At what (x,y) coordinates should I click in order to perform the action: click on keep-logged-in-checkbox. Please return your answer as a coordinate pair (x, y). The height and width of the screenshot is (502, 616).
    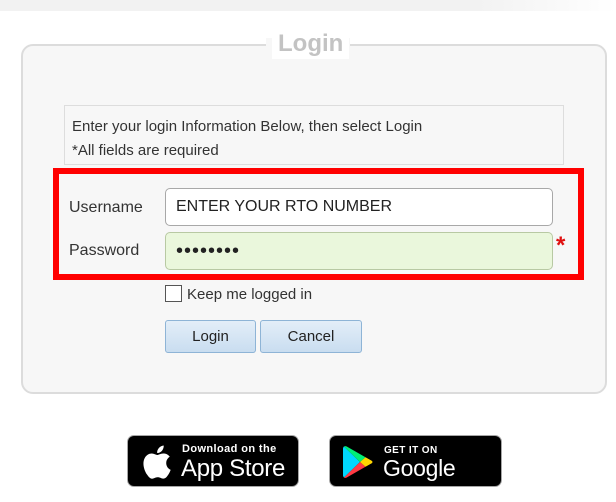
    Looking at the image, I should click on (173, 293).